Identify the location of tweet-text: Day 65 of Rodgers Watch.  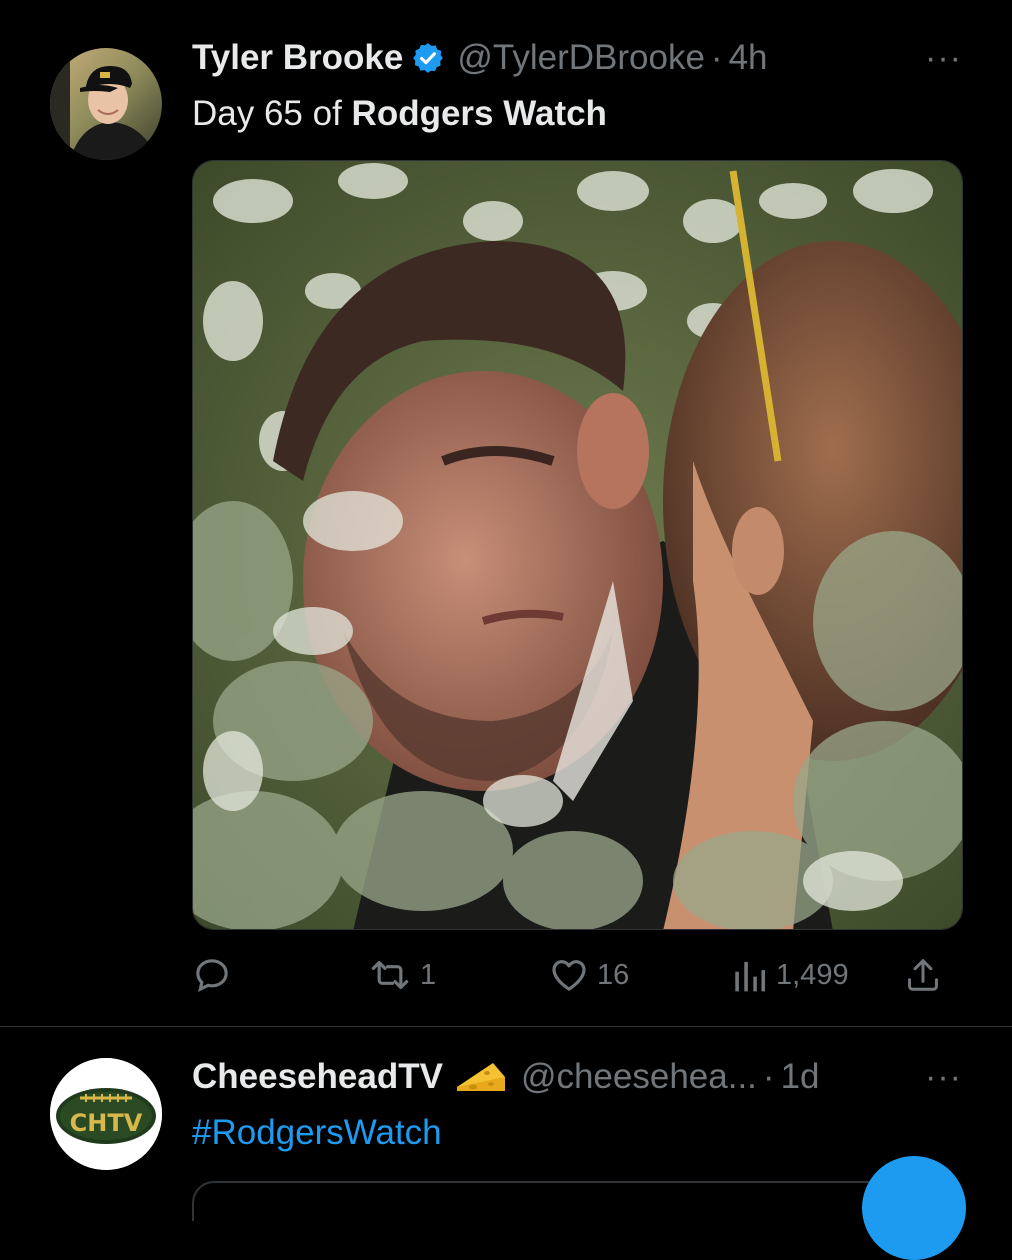
(577, 114).